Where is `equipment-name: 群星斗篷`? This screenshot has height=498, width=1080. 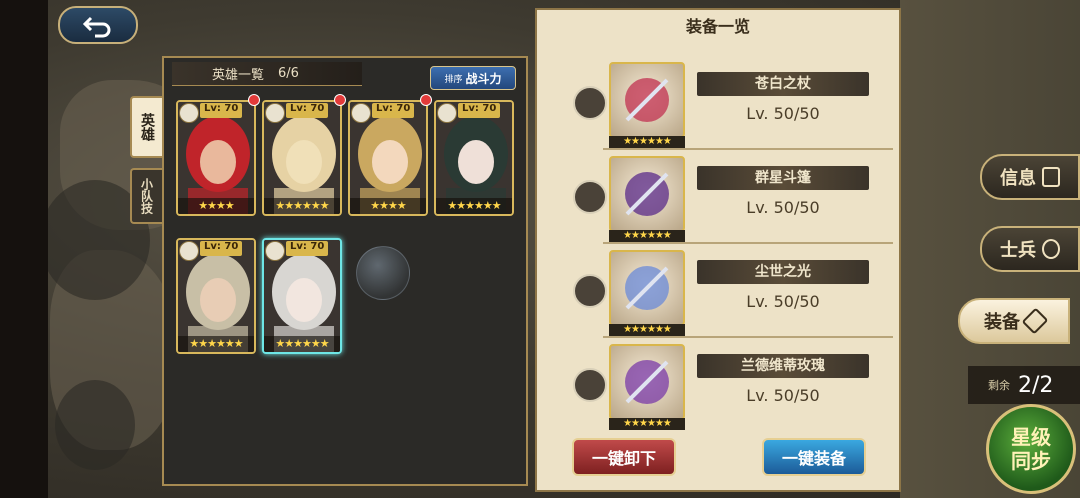 equipment-name: 群星斗篷 is located at coordinates (783, 178).